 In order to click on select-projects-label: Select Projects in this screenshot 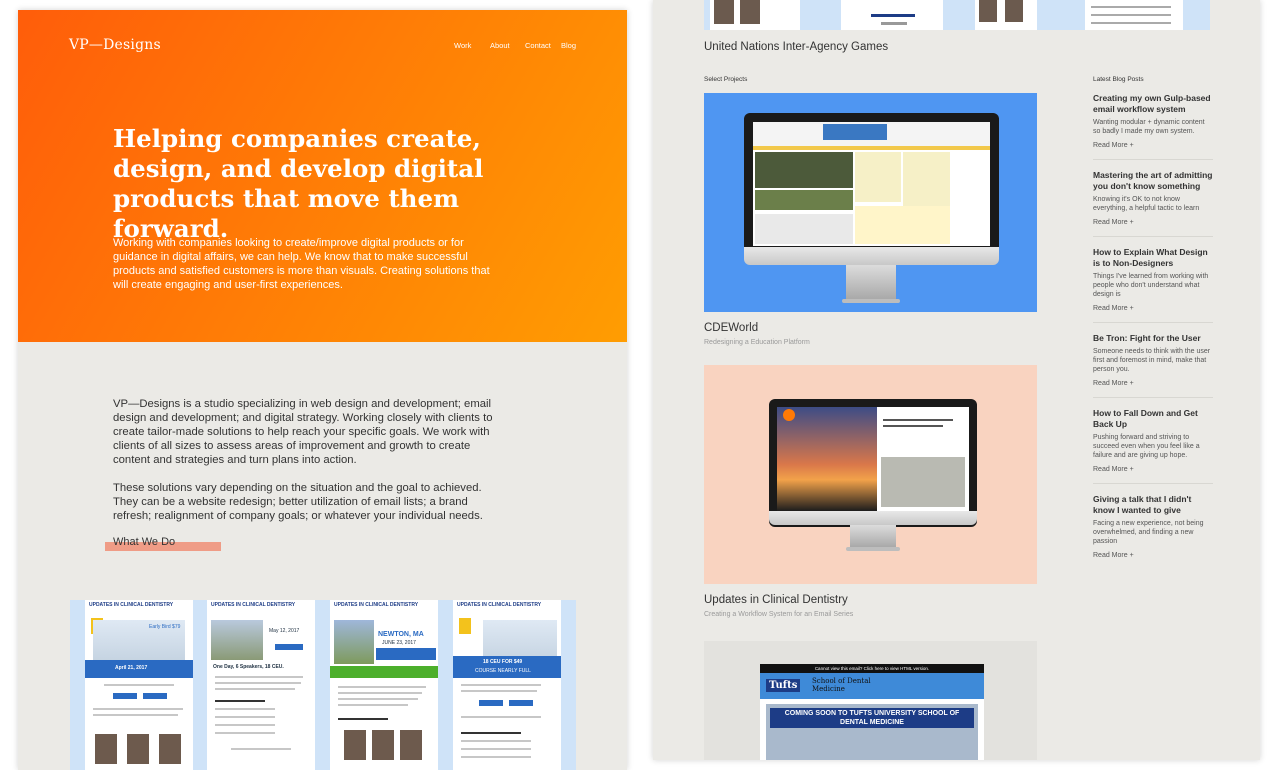, I will do `click(726, 79)`.